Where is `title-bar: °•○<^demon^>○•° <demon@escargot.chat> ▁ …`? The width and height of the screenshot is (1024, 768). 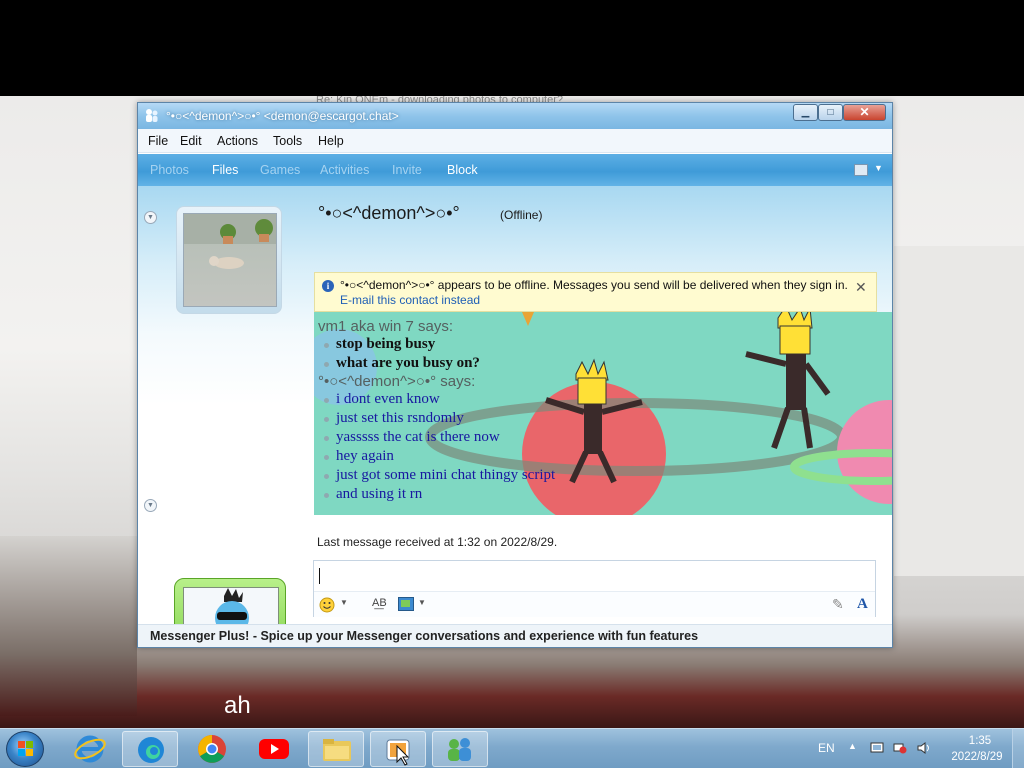 title-bar: °•○<^demon^>○•° <demon@escargot.chat> ▁ … is located at coordinates (515, 116).